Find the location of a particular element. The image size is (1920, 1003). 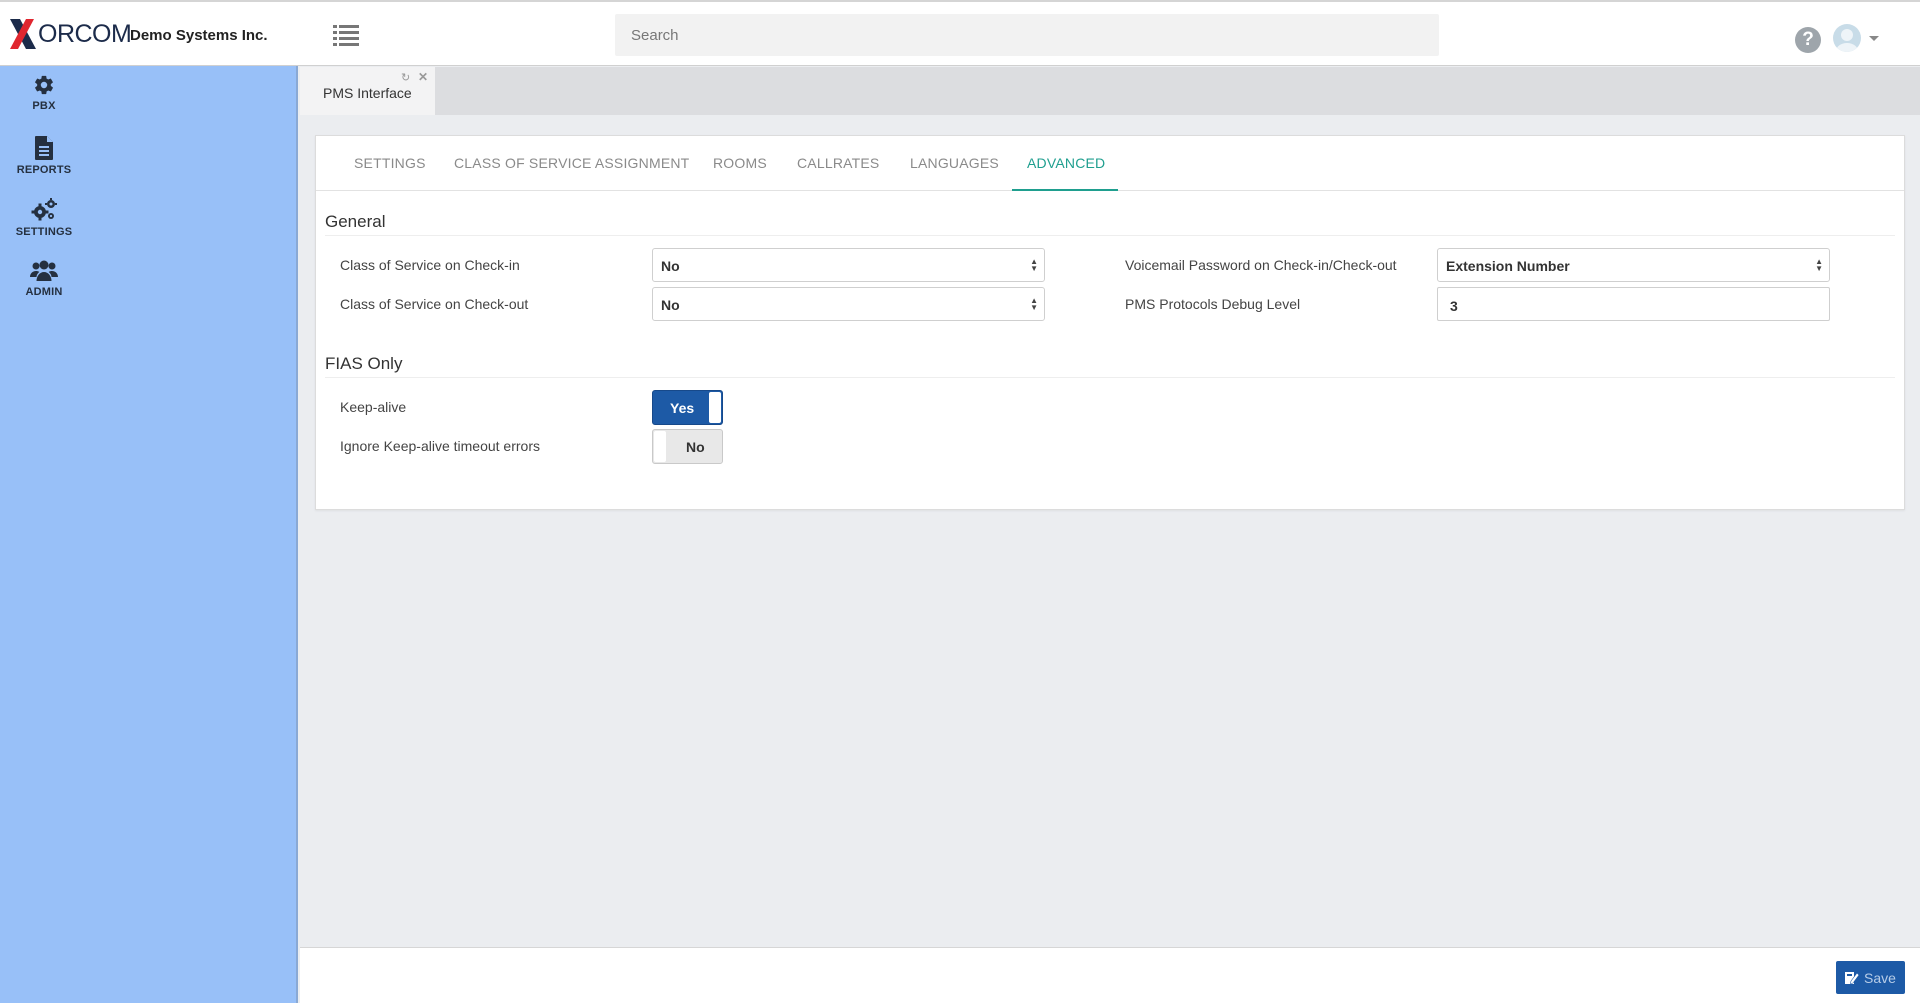

window-tab-title: PMS Interface is located at coordinates (367, 93).